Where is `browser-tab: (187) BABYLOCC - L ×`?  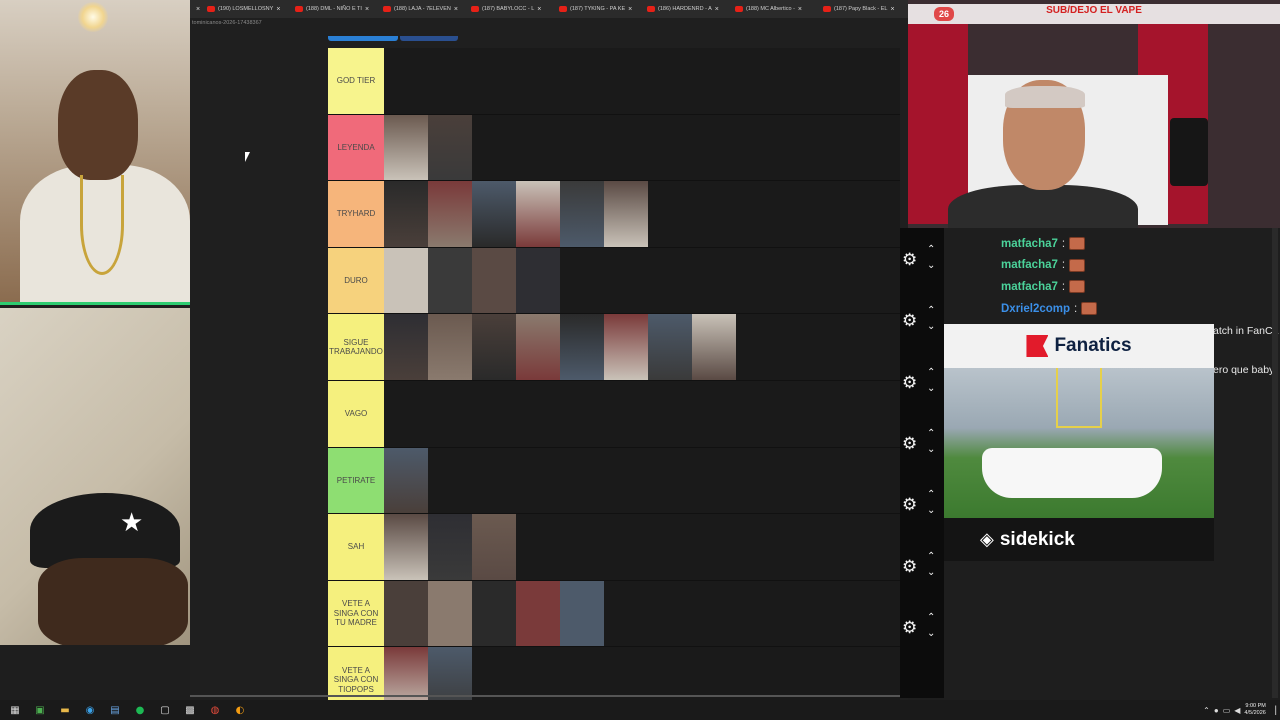
browser-tab: (187) BABYLOCC - L × is located at coordinates (512, 9).